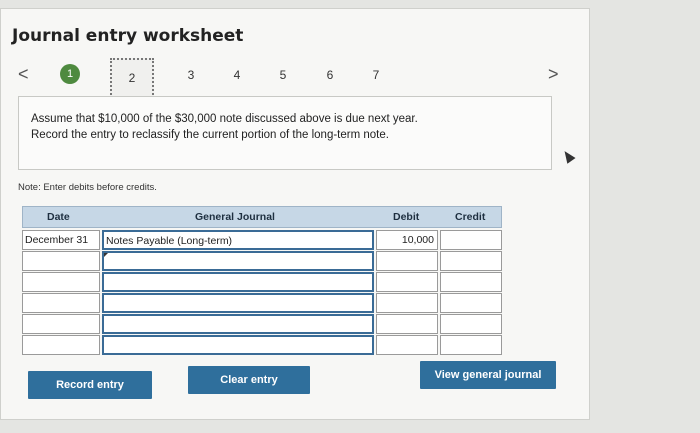 The image size is (700, 433). Describe the element at coordinates (283, 75) in the screenshot. I see `step-5: 5` at that location.